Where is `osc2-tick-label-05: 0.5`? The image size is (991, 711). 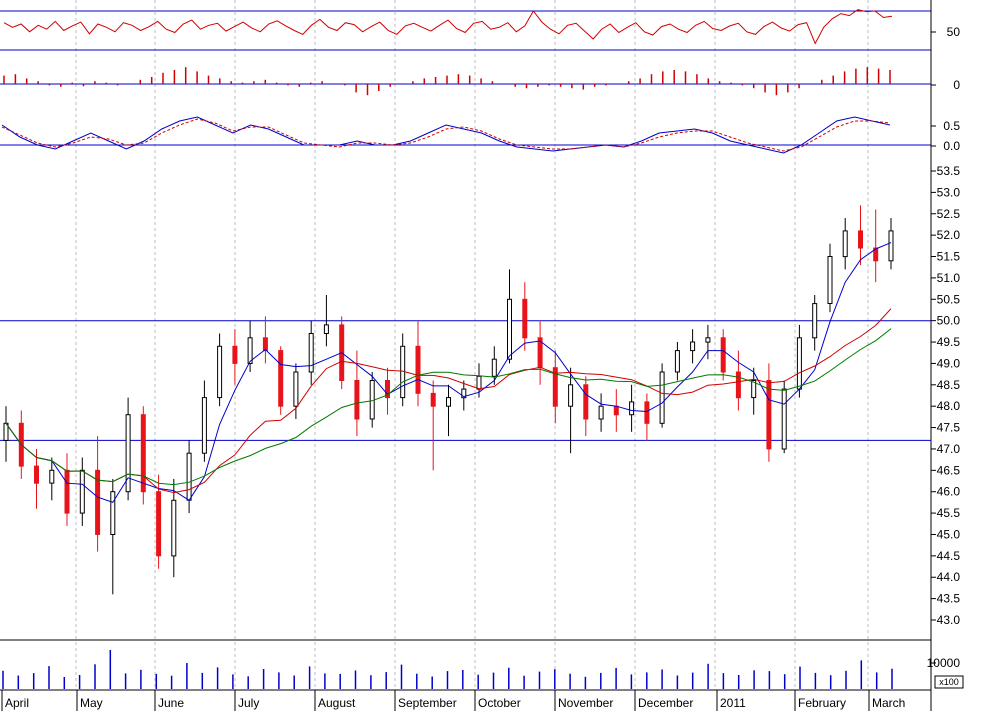 osc2-tick-label-05: 0.5 is located at coordinates (951, 126).